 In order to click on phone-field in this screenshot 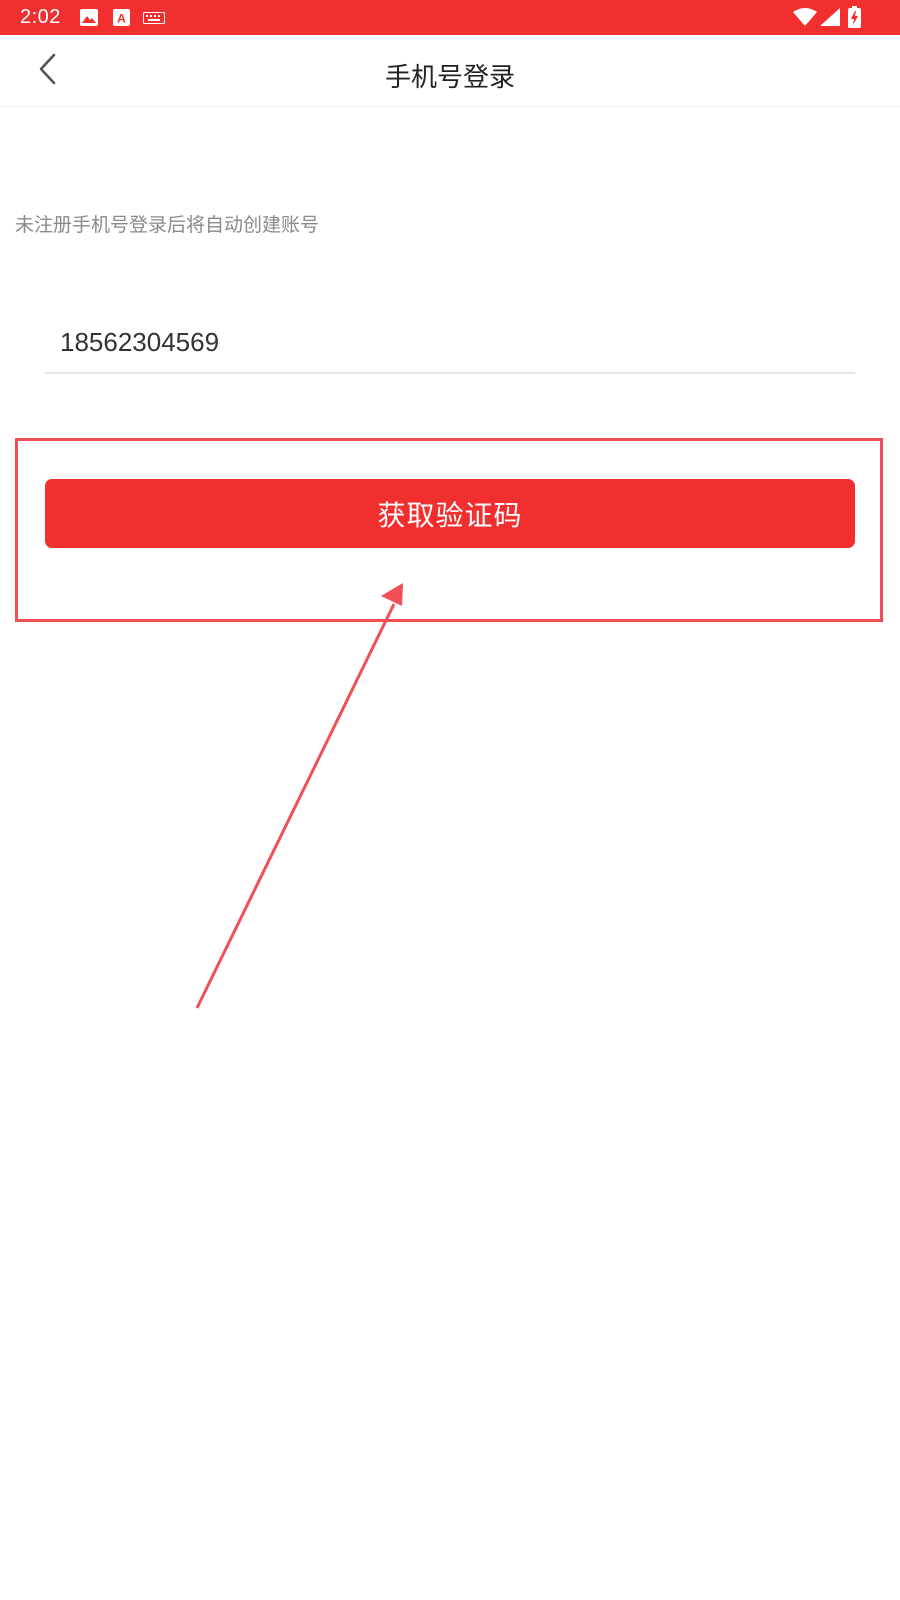, I will do `click(450, 342)`.